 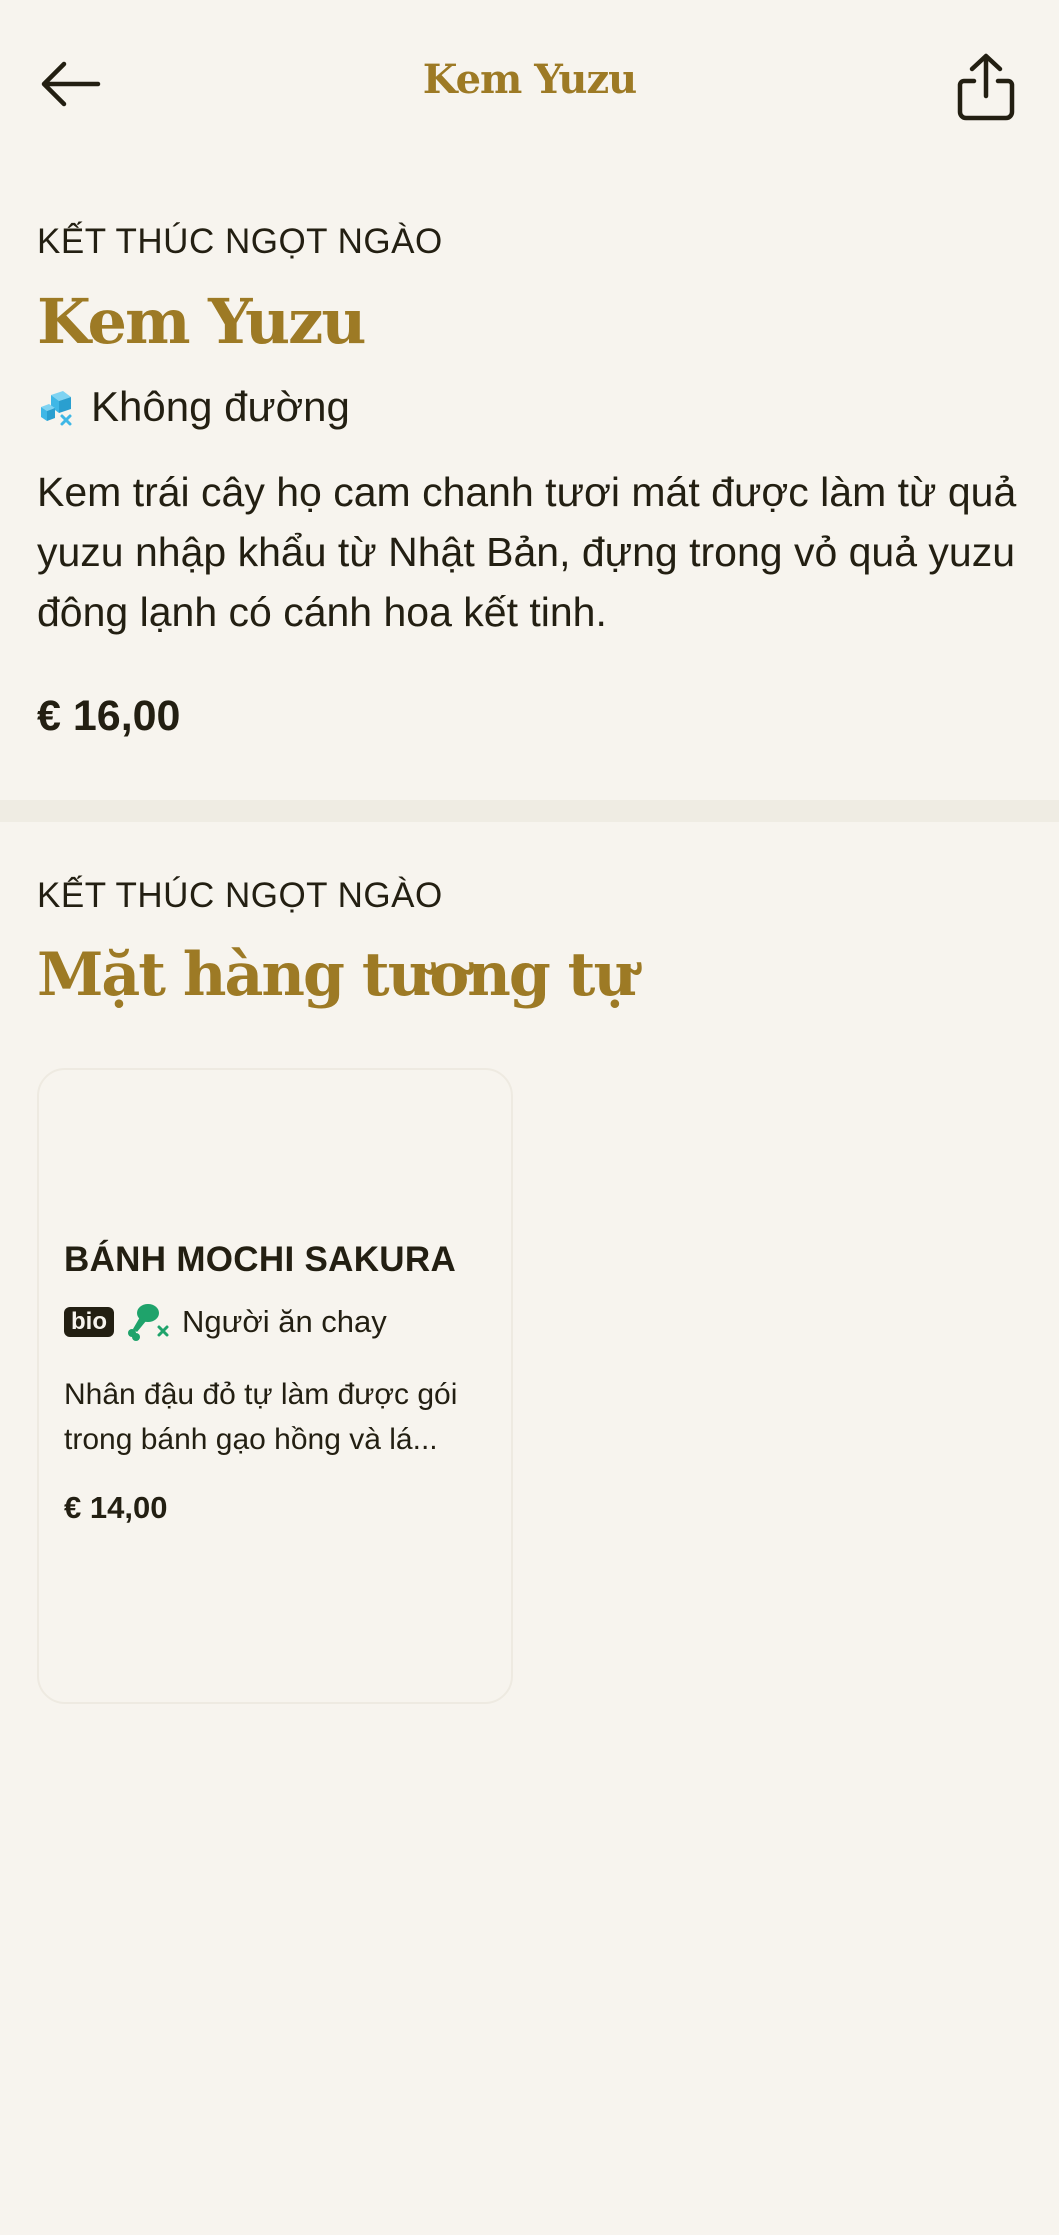 What do you see at coordinates (109, 716) in the screenshot?
I see `product-price: € 16,00` at bounding box center [109, 716].